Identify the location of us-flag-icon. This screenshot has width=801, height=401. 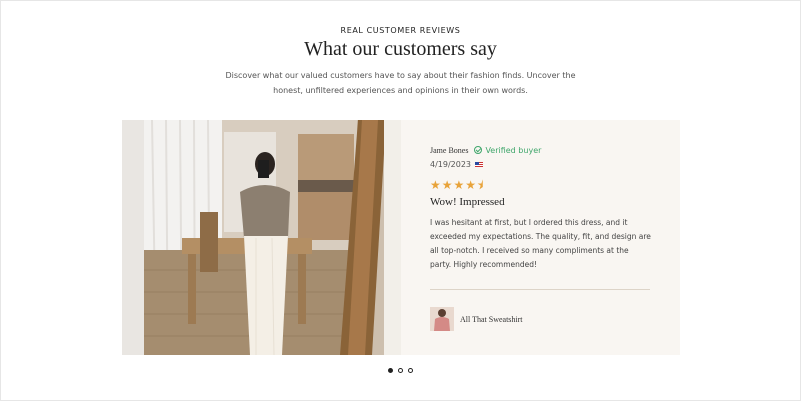
(479, 164).